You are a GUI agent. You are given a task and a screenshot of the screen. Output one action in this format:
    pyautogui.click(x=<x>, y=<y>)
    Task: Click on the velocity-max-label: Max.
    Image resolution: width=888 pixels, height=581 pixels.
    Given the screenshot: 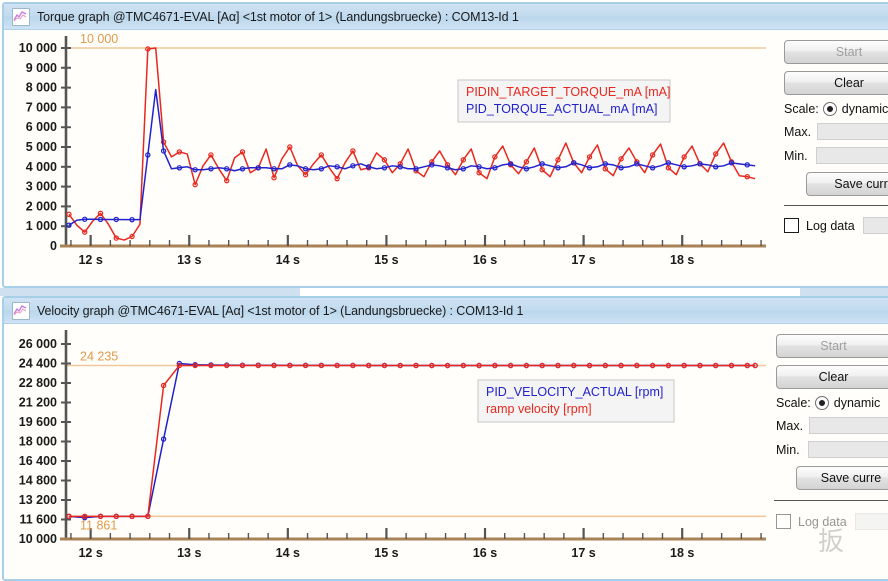 What is the action you would take?
    pyautogui.click(x=790, y=425)
    